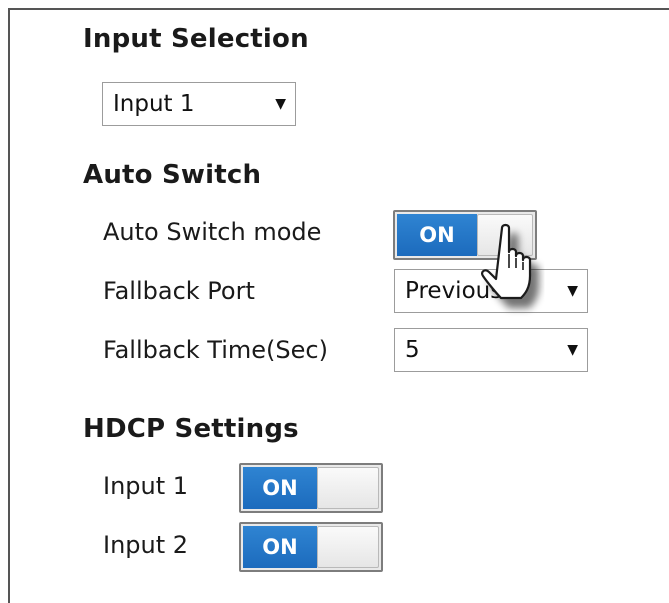 This screenshot has height=603, width=669. Describe the element at coordinates (196, 39) in the screenshot. I see `input-selection-heading: Input Selection` at that location.